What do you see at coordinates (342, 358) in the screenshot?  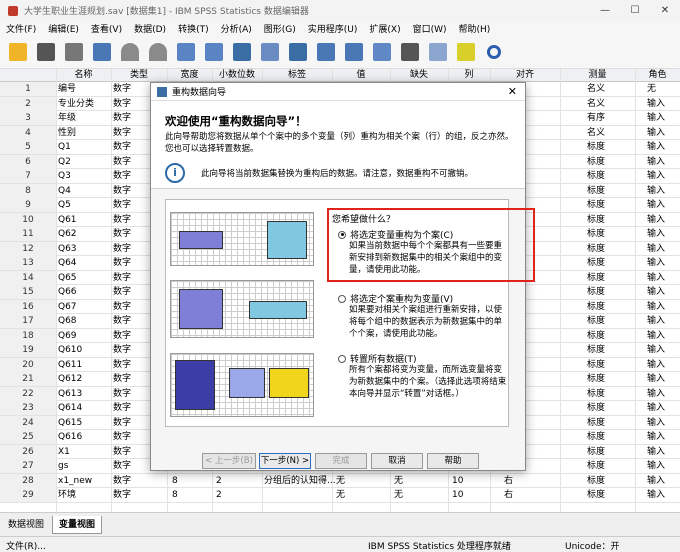 I see `radio-transpose` at bounding box center [342, 358].